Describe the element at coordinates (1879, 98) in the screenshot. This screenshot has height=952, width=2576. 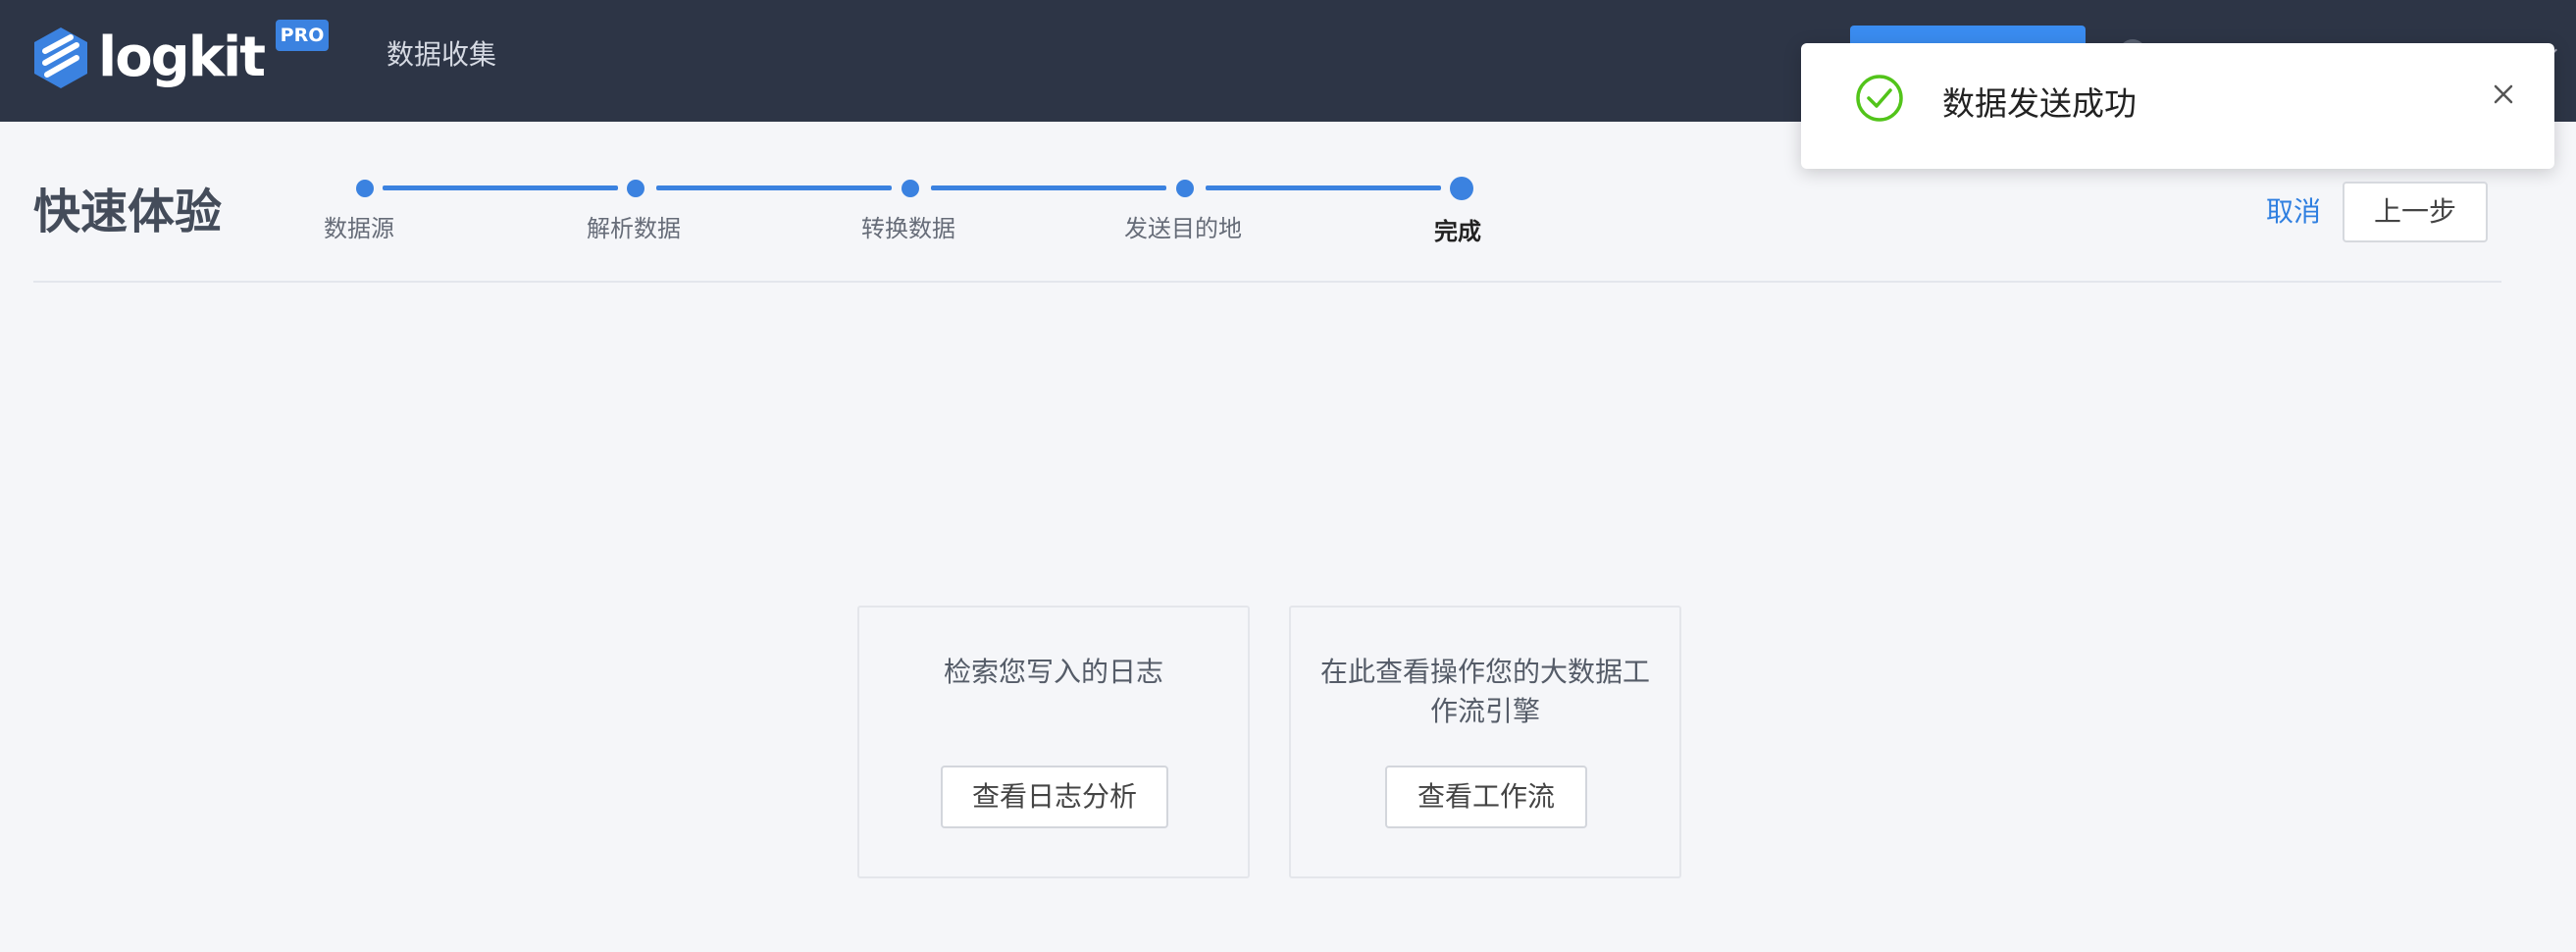
I see `check-circle-icon` at that location.